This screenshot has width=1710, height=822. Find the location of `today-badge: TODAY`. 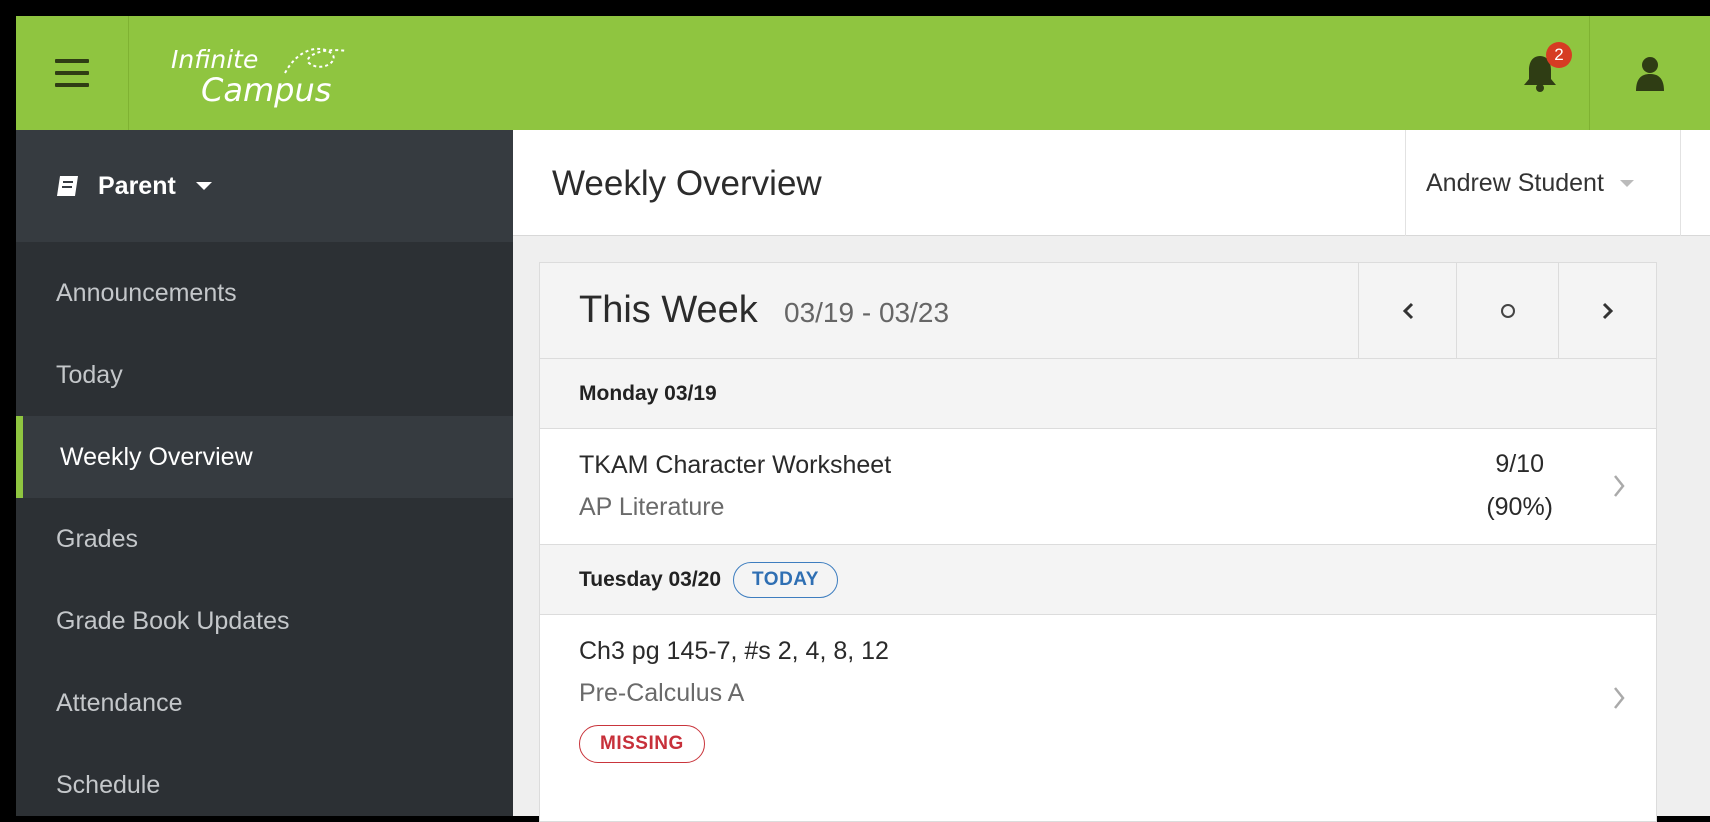

today-badge: TODAY is located at coordinates (785, 579).